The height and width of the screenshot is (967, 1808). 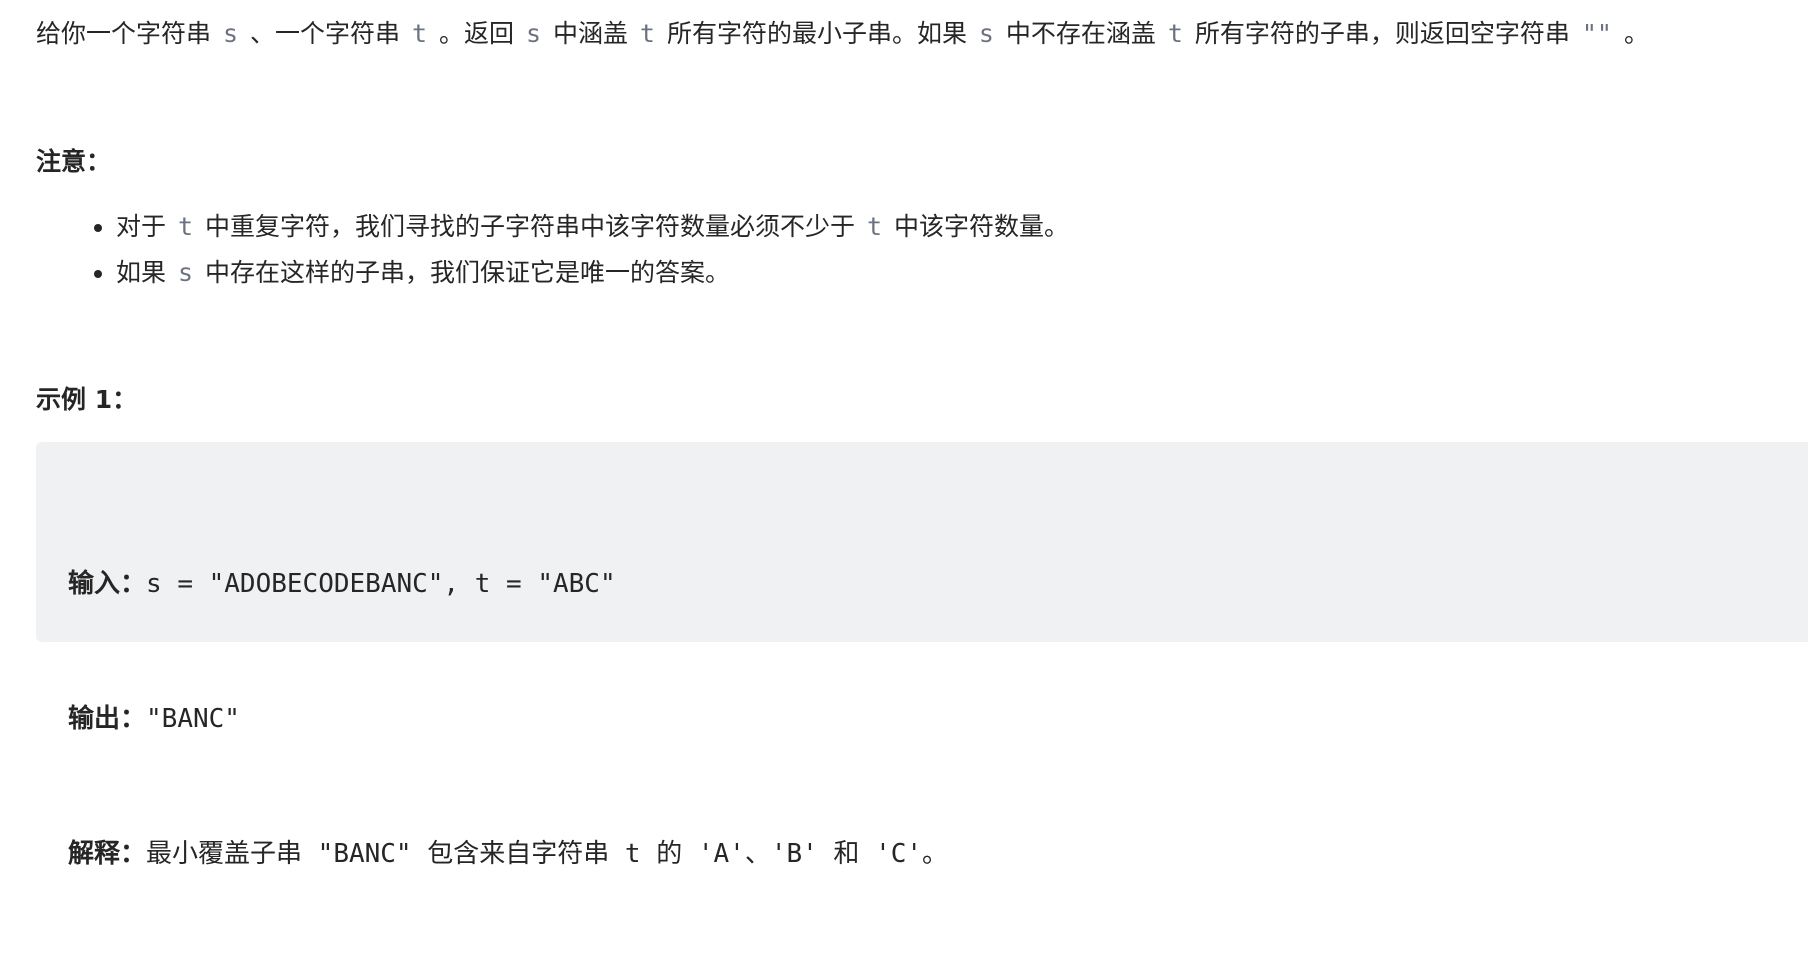 What do you see at coordinates (381, 584) in the screenshot?
I see `input-value: s = "ADOBECODEBANC", t = "ABC"` at bounding box center [381, 584].